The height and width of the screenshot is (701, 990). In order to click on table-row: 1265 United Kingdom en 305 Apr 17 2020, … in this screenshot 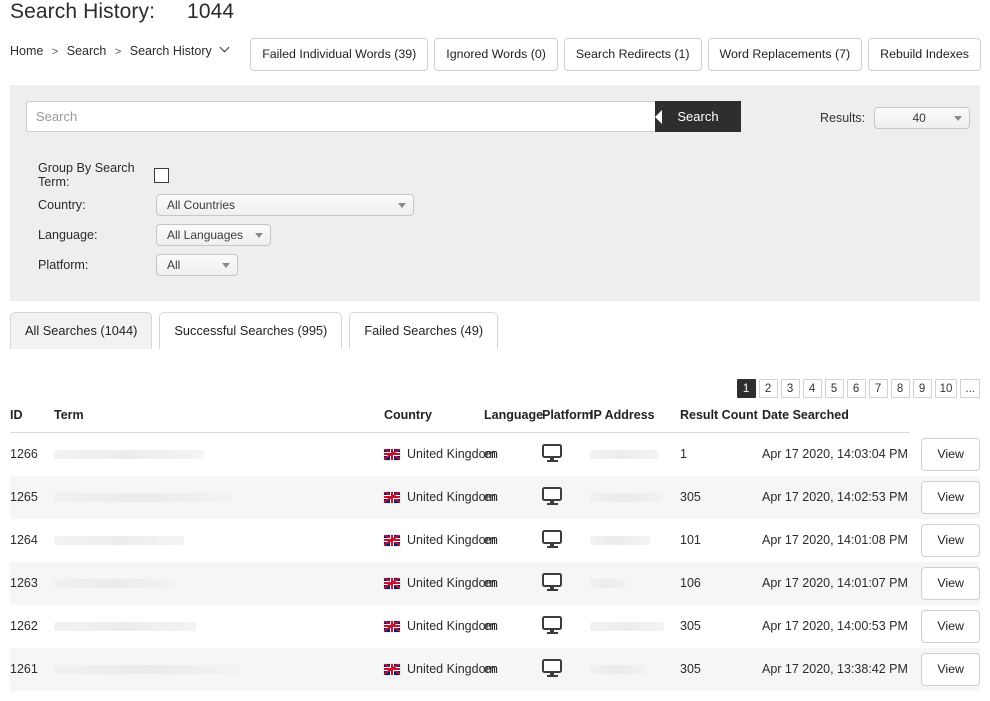, I will do `click(495, 497)`.